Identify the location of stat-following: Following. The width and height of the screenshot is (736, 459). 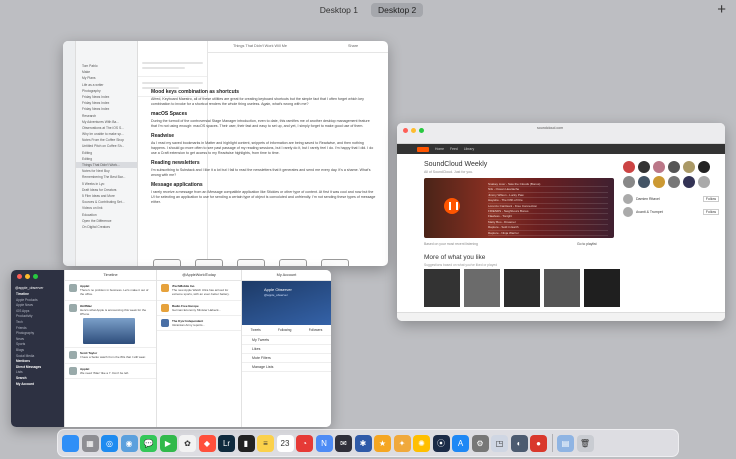
(284, 330).